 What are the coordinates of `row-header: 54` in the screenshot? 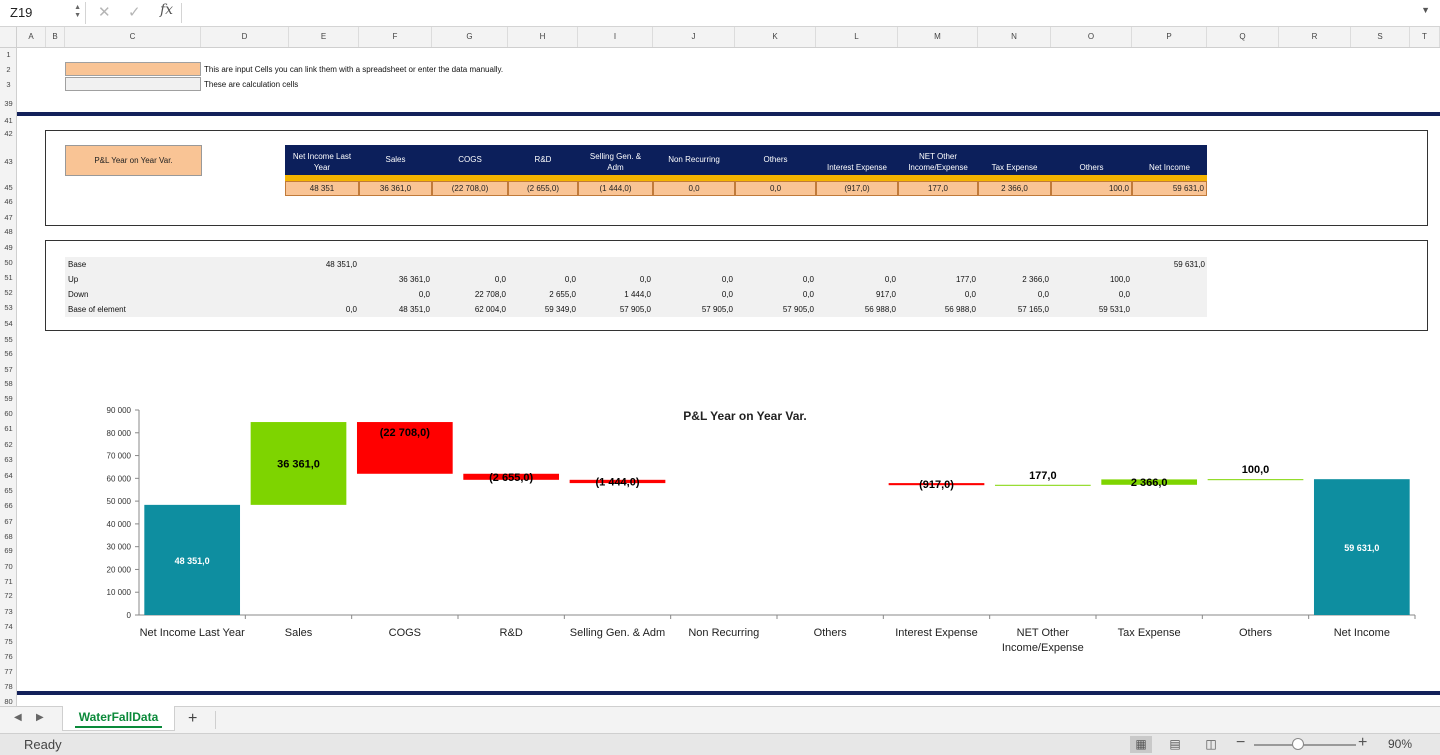 It's located at (8, 323).